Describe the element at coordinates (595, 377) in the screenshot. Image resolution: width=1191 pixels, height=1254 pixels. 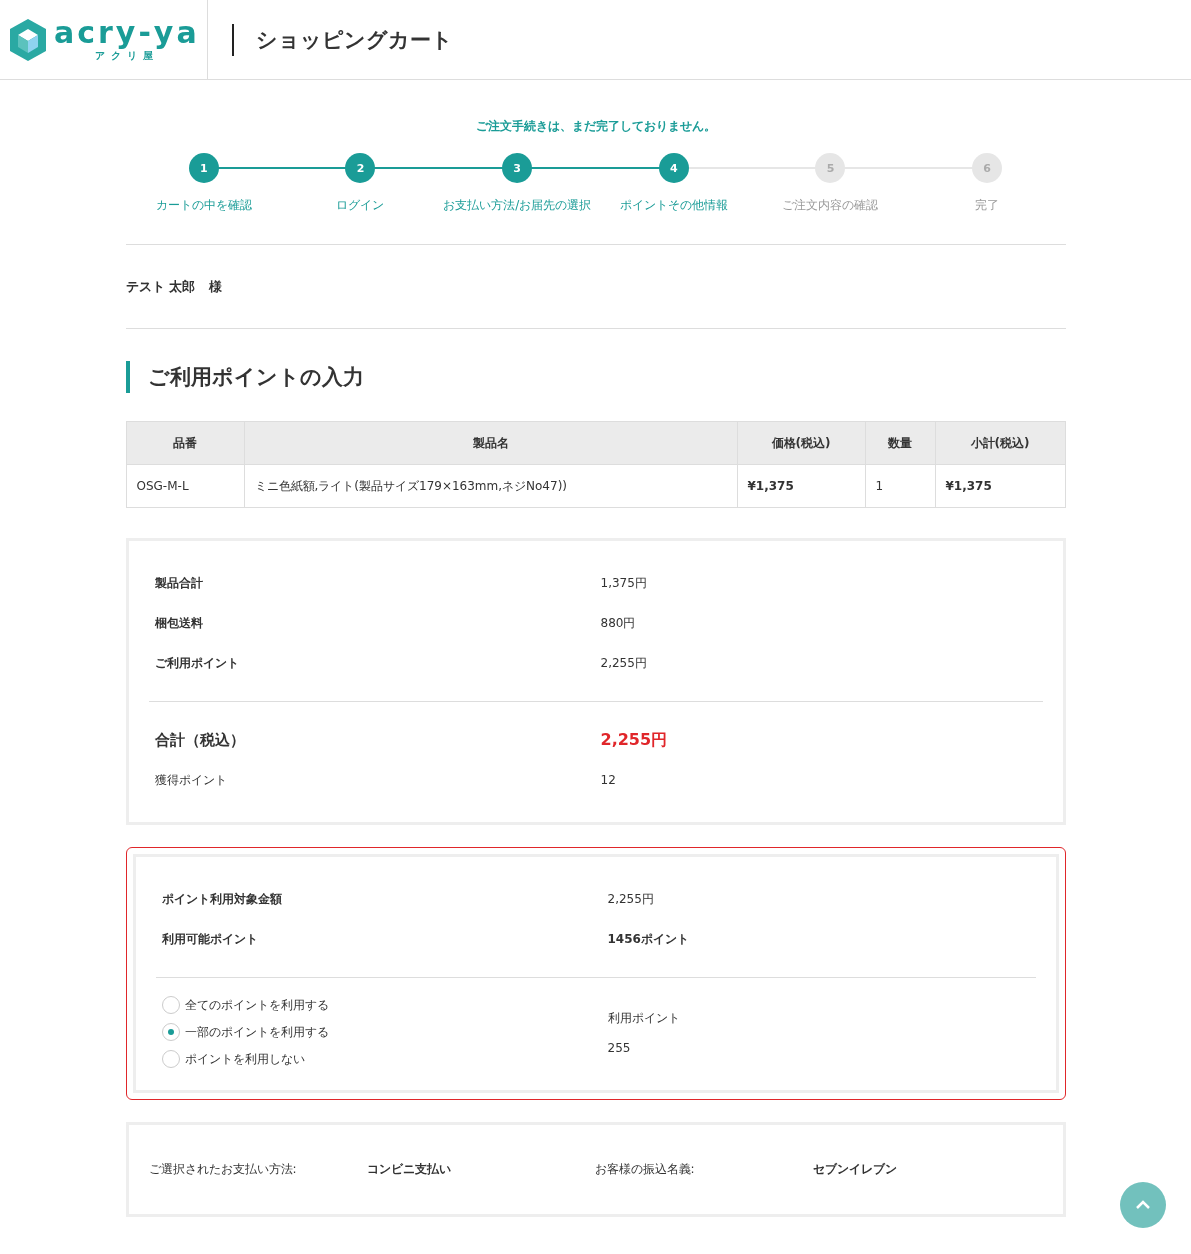
I see `section-heading: ご利用ポイントの入力` at that location.